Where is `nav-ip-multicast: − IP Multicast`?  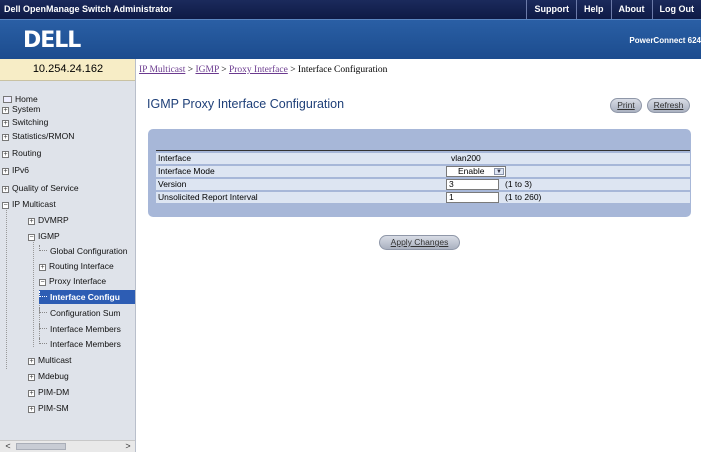
nav-ip-multicast: − IP Multicast is located at coordinates (29, 204).